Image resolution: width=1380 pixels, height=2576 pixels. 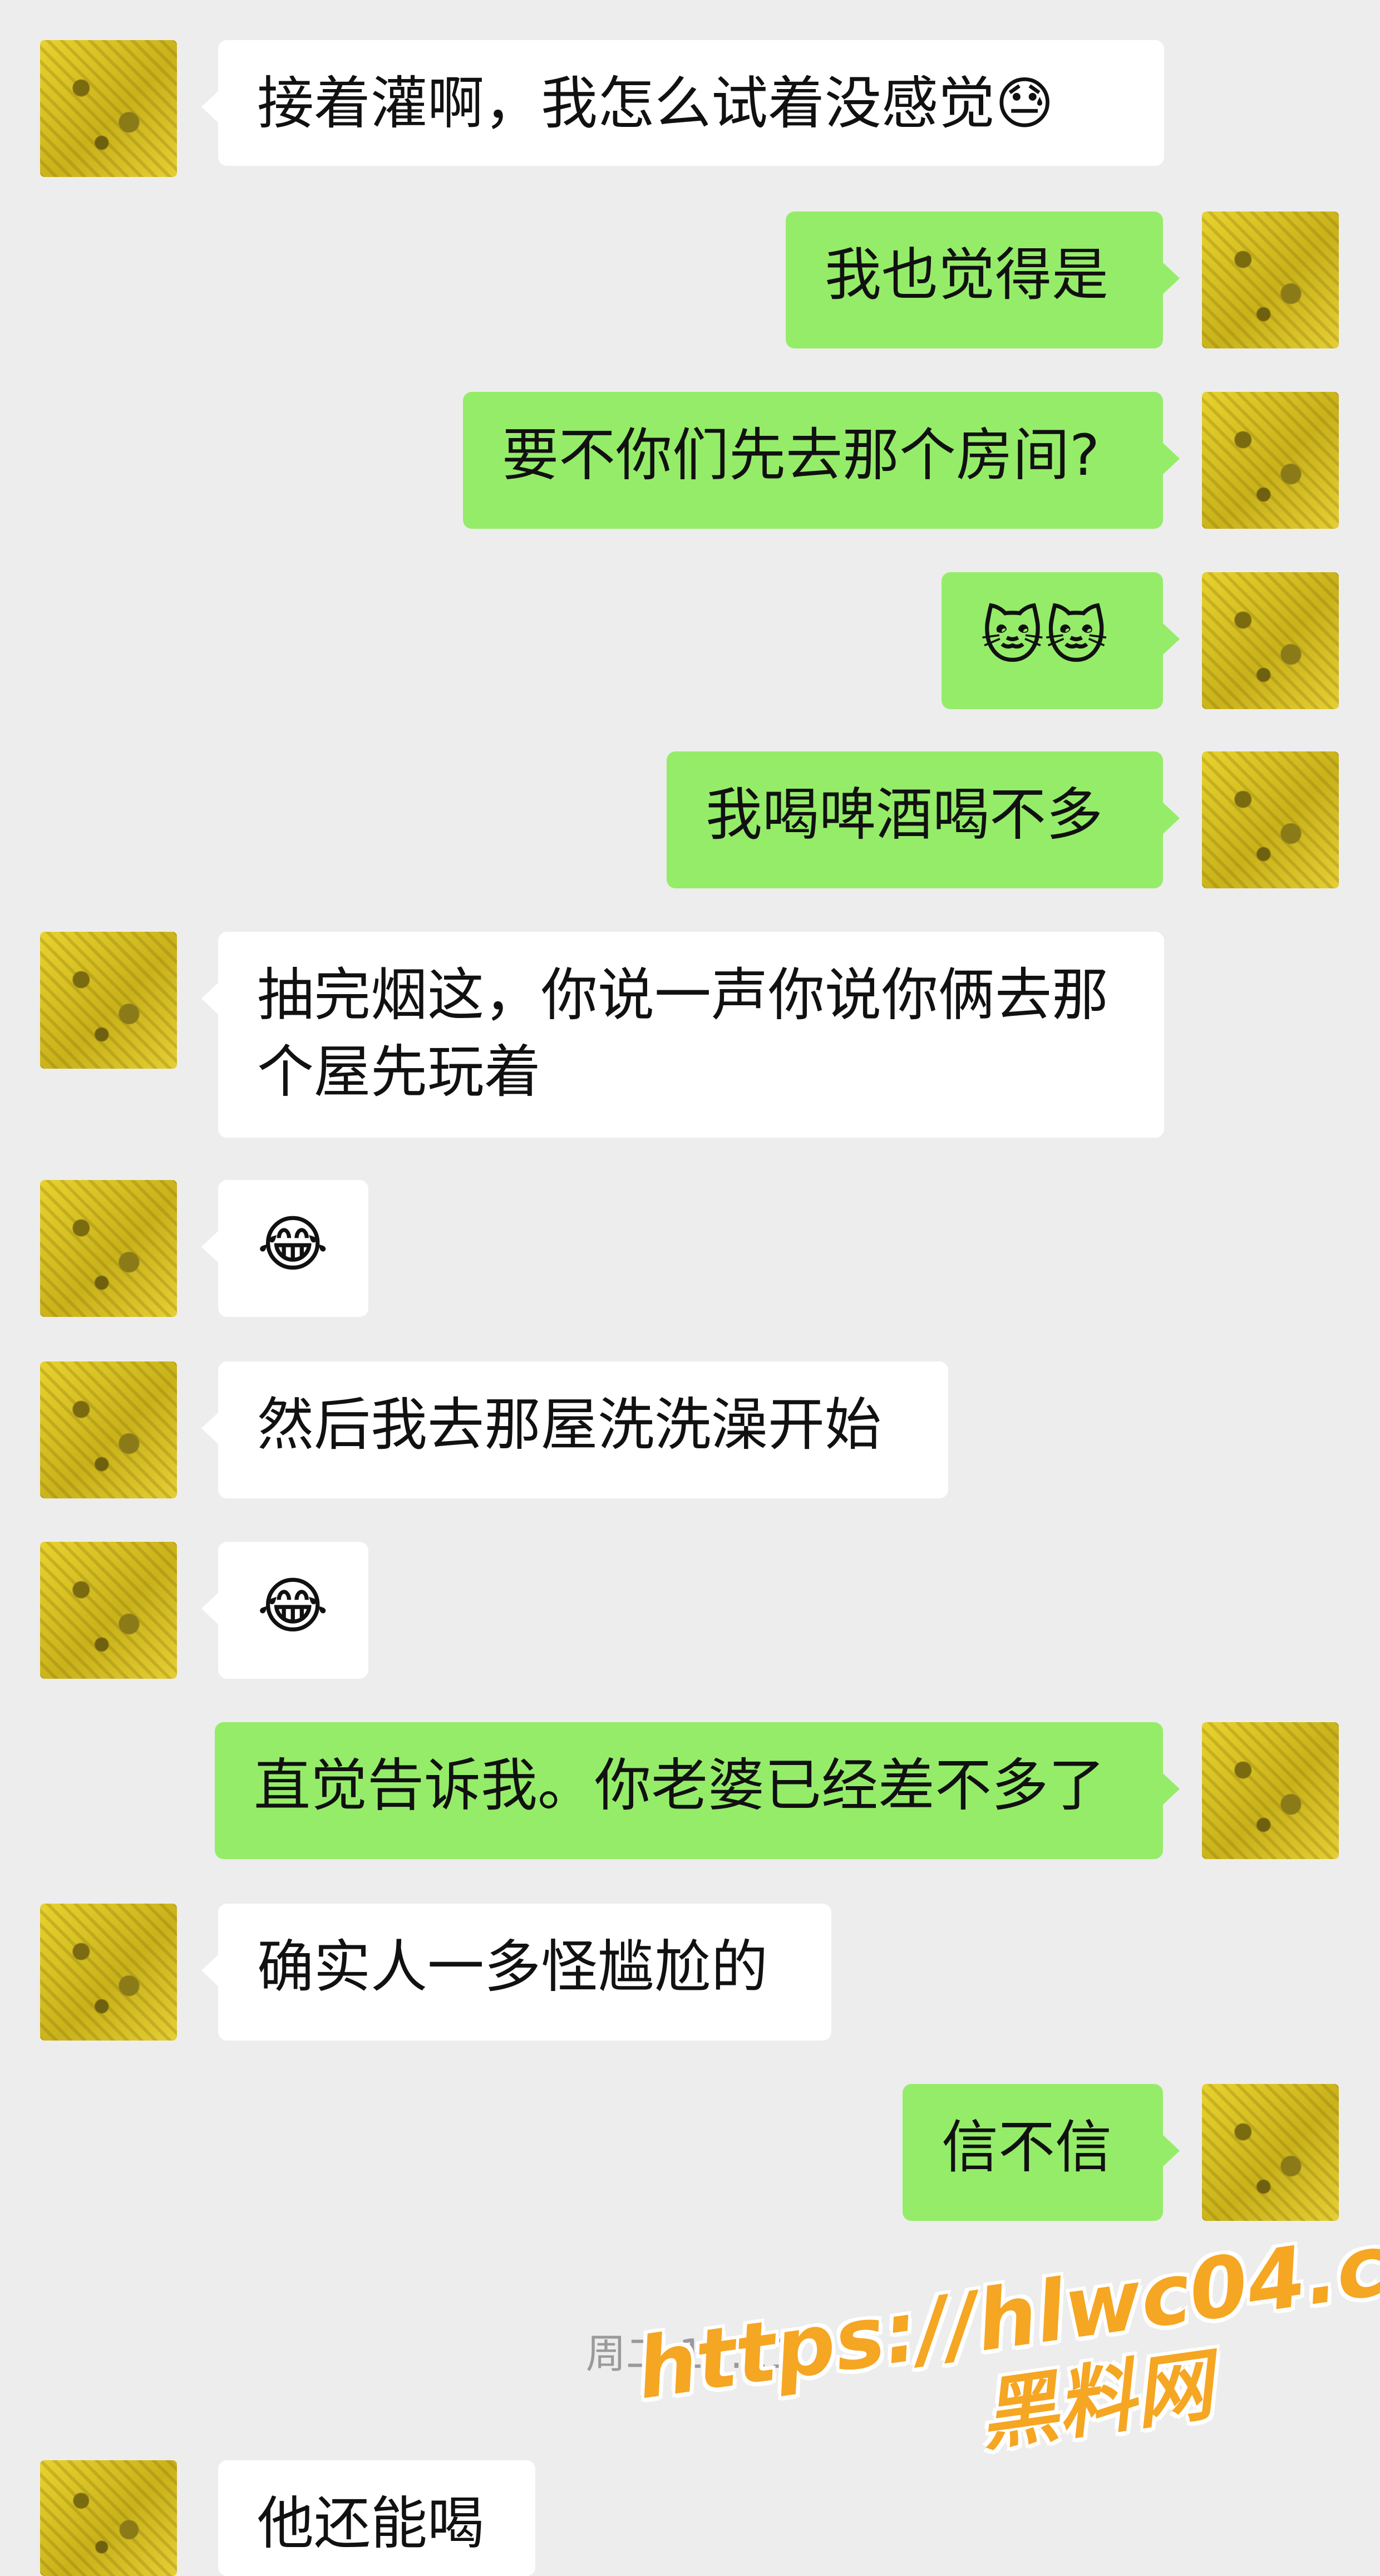 I want to click on cat-emoji-icon: 🐱🐱, so click(x=1044, y=636).